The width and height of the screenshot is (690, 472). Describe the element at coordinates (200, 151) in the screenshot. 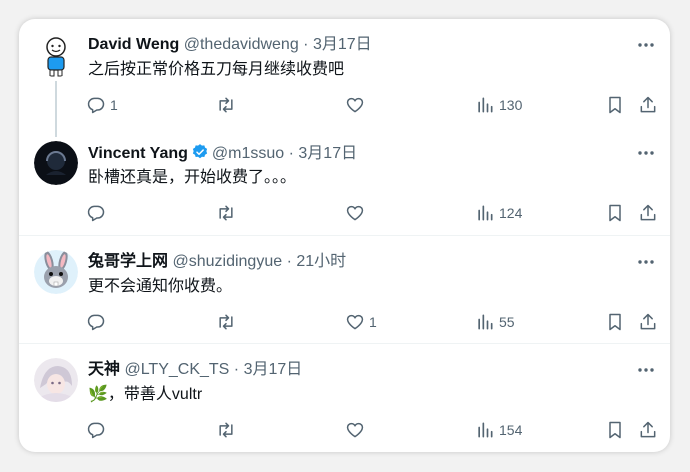

I see `verified-badge-icon` at that location.